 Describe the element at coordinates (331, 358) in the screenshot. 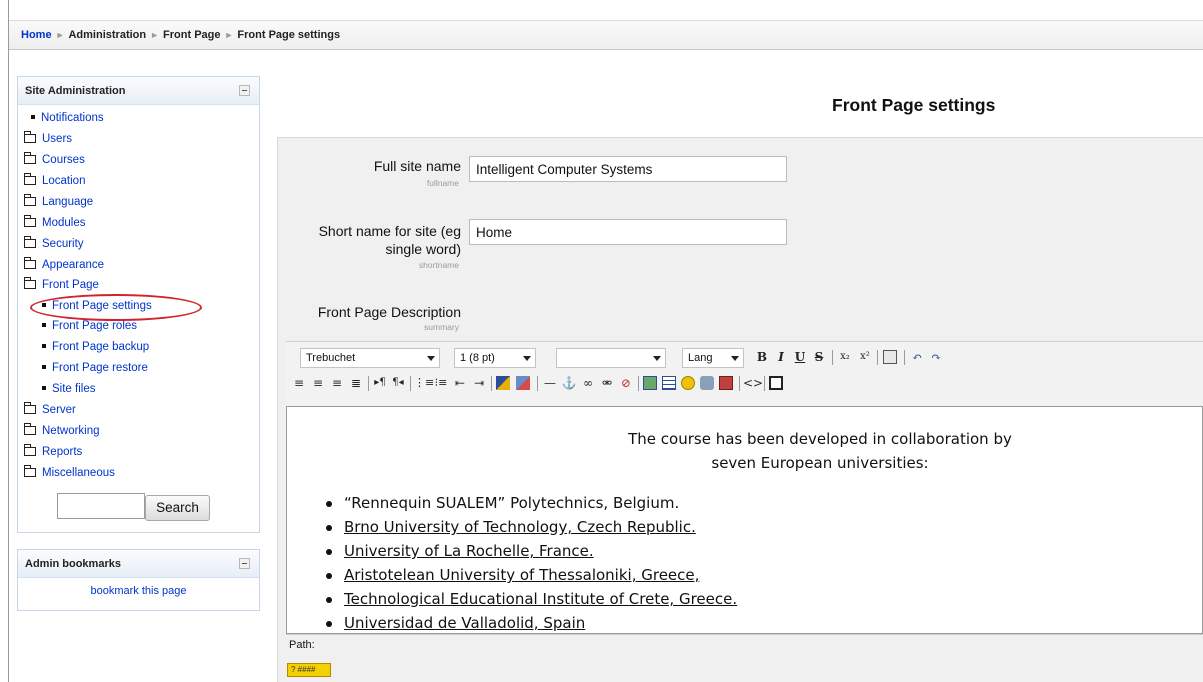

I see `font-family-value: Trebuchet` at that location.